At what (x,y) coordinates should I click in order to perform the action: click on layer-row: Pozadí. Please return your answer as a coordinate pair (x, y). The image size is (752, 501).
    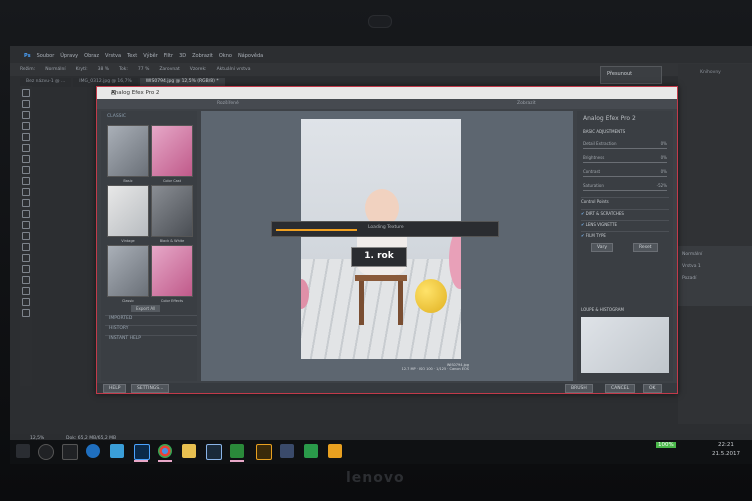
    Looking at the image, I should click on (689, 278).